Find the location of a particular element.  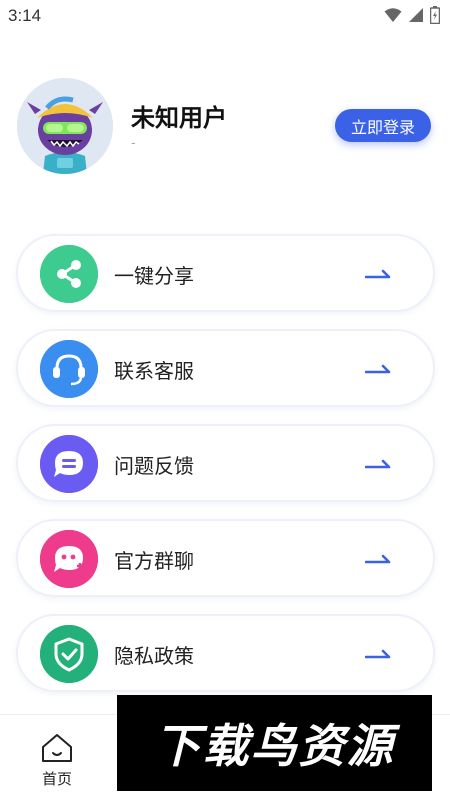

monster-avatar-icon is located at coordinates (65, 126).